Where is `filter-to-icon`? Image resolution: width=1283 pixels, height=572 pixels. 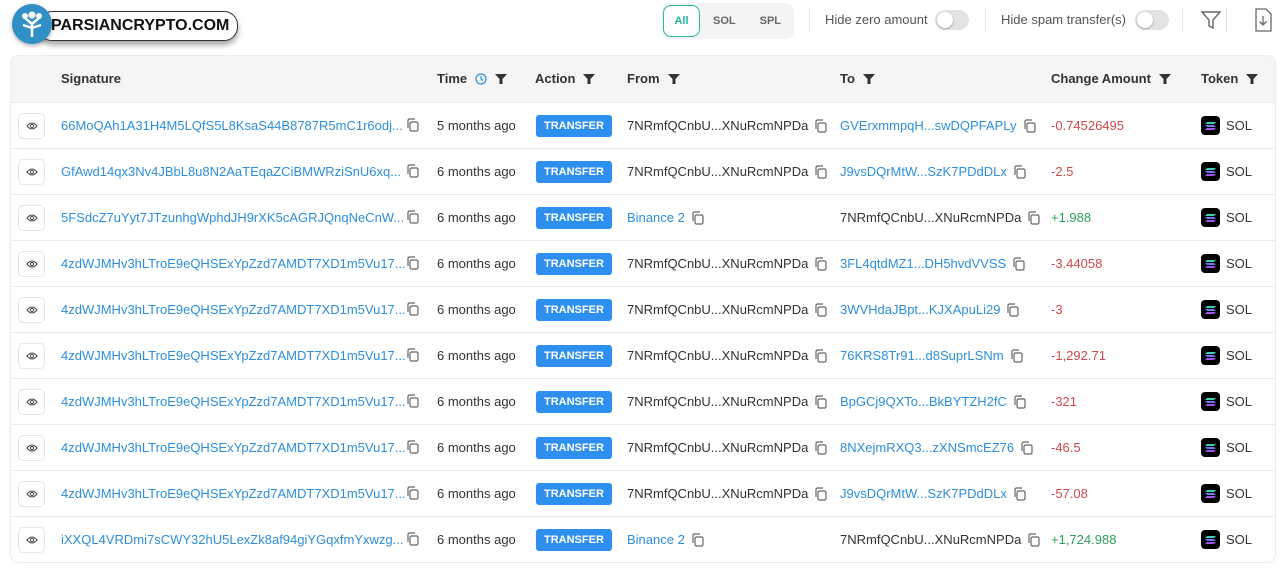
filter-to-icon is located at coordinates (868, 79).